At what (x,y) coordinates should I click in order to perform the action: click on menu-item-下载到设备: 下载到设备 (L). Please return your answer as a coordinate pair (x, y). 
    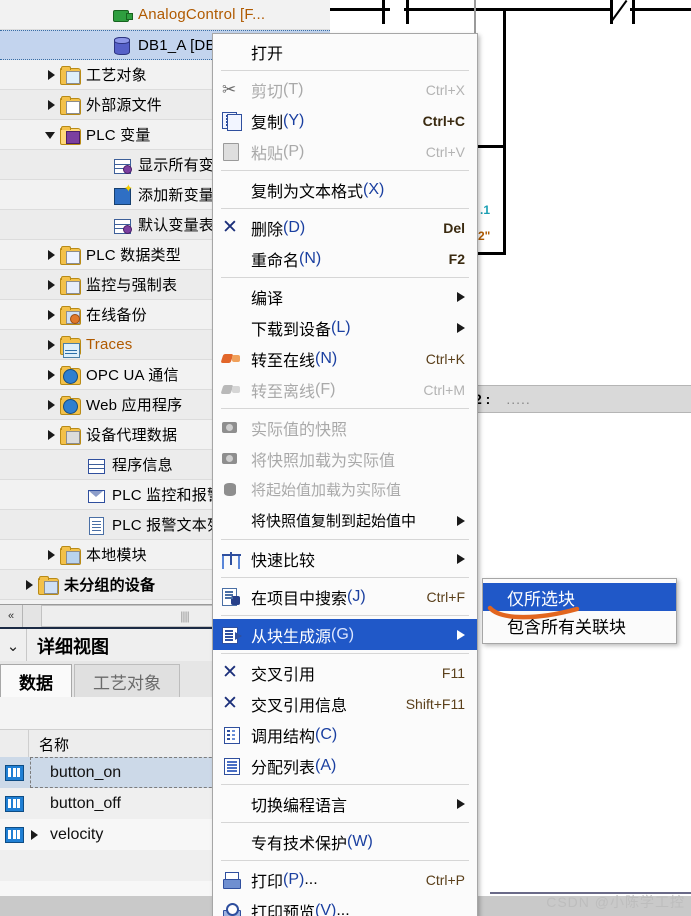
    Looking at the image, I should click on (345, 327).